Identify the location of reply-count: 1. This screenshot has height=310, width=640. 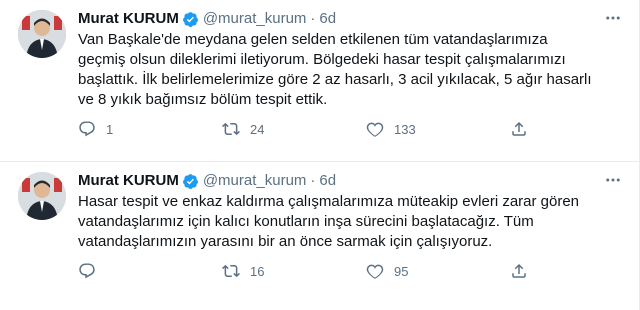
(110, 129).